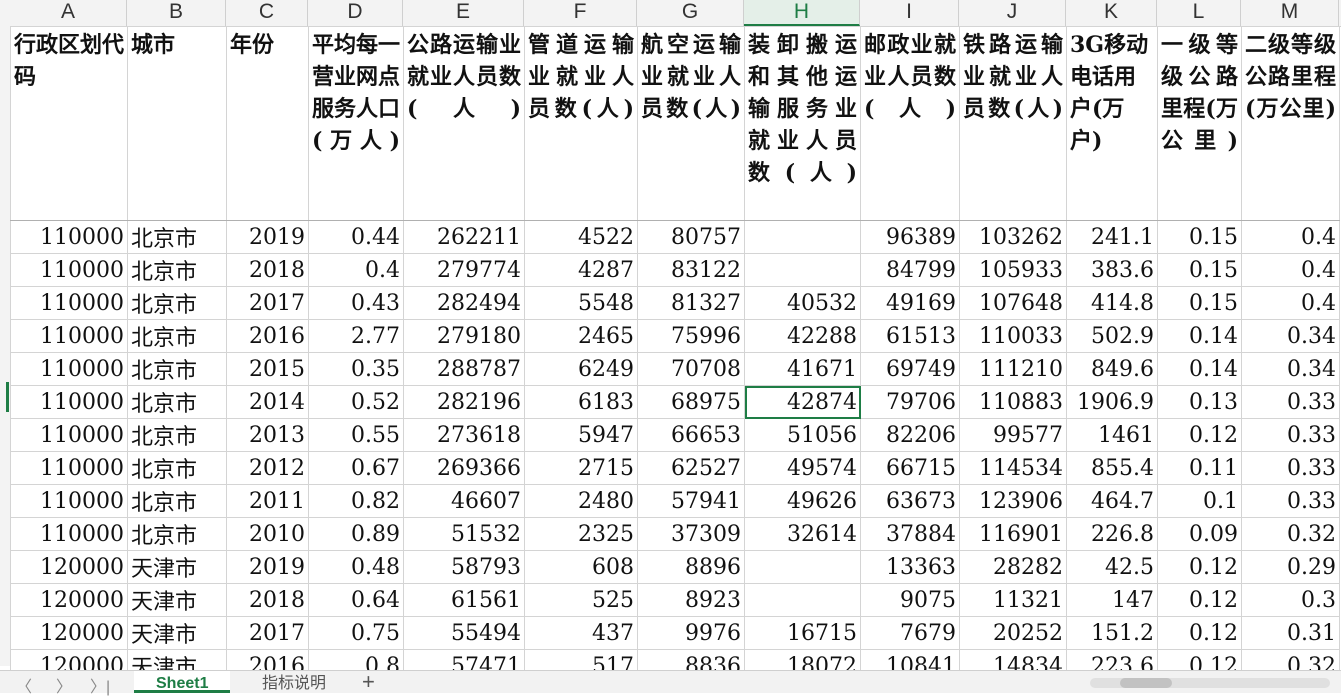 This screenshot has width=1341, height=697. Describe the element at coordinates (1013, 435) in the screenshot. I see `table-cell: 99577` at that location.